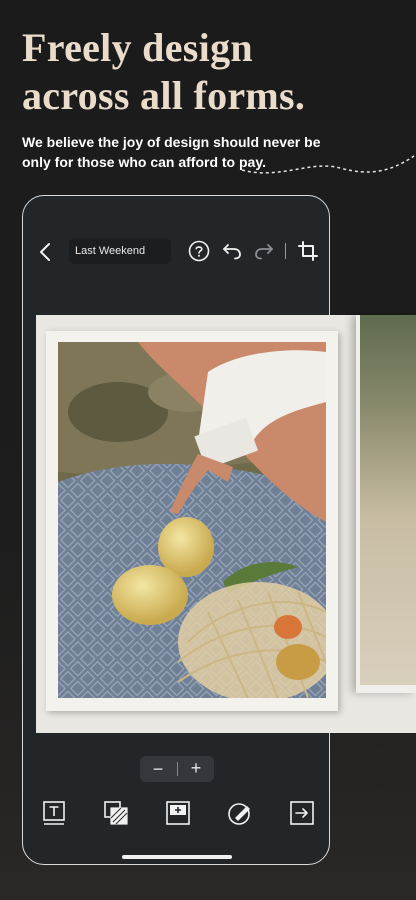  What do you see at coordinates (302, 813) in the screenshot?
I see `export-icon` at bounding box center [302, 813].